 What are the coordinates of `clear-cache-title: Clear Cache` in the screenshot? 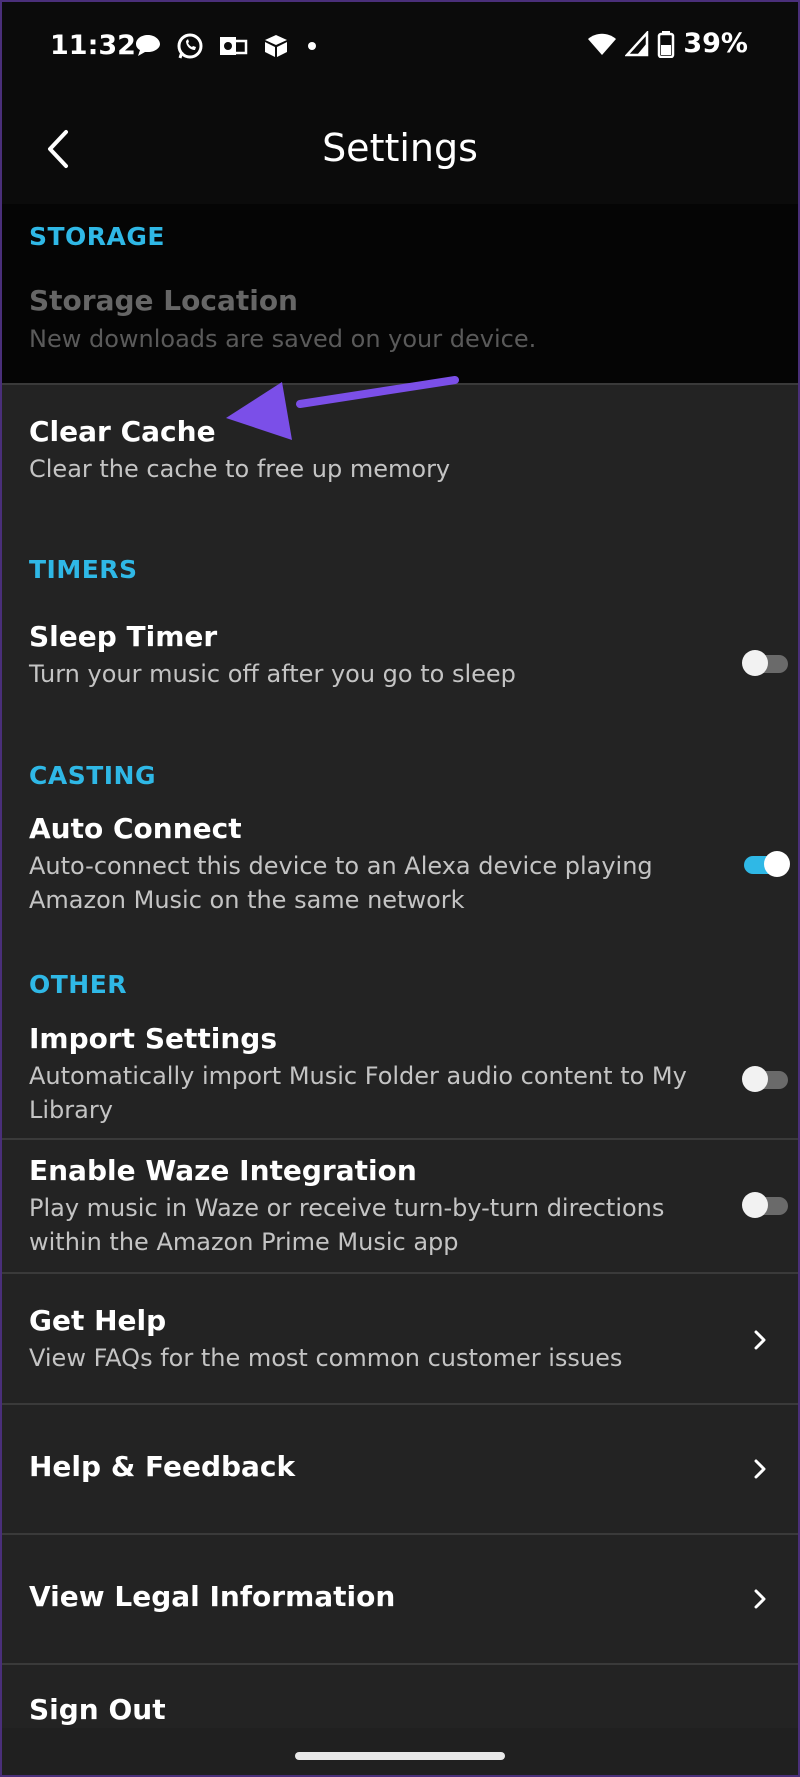 It's located at (122, 431).